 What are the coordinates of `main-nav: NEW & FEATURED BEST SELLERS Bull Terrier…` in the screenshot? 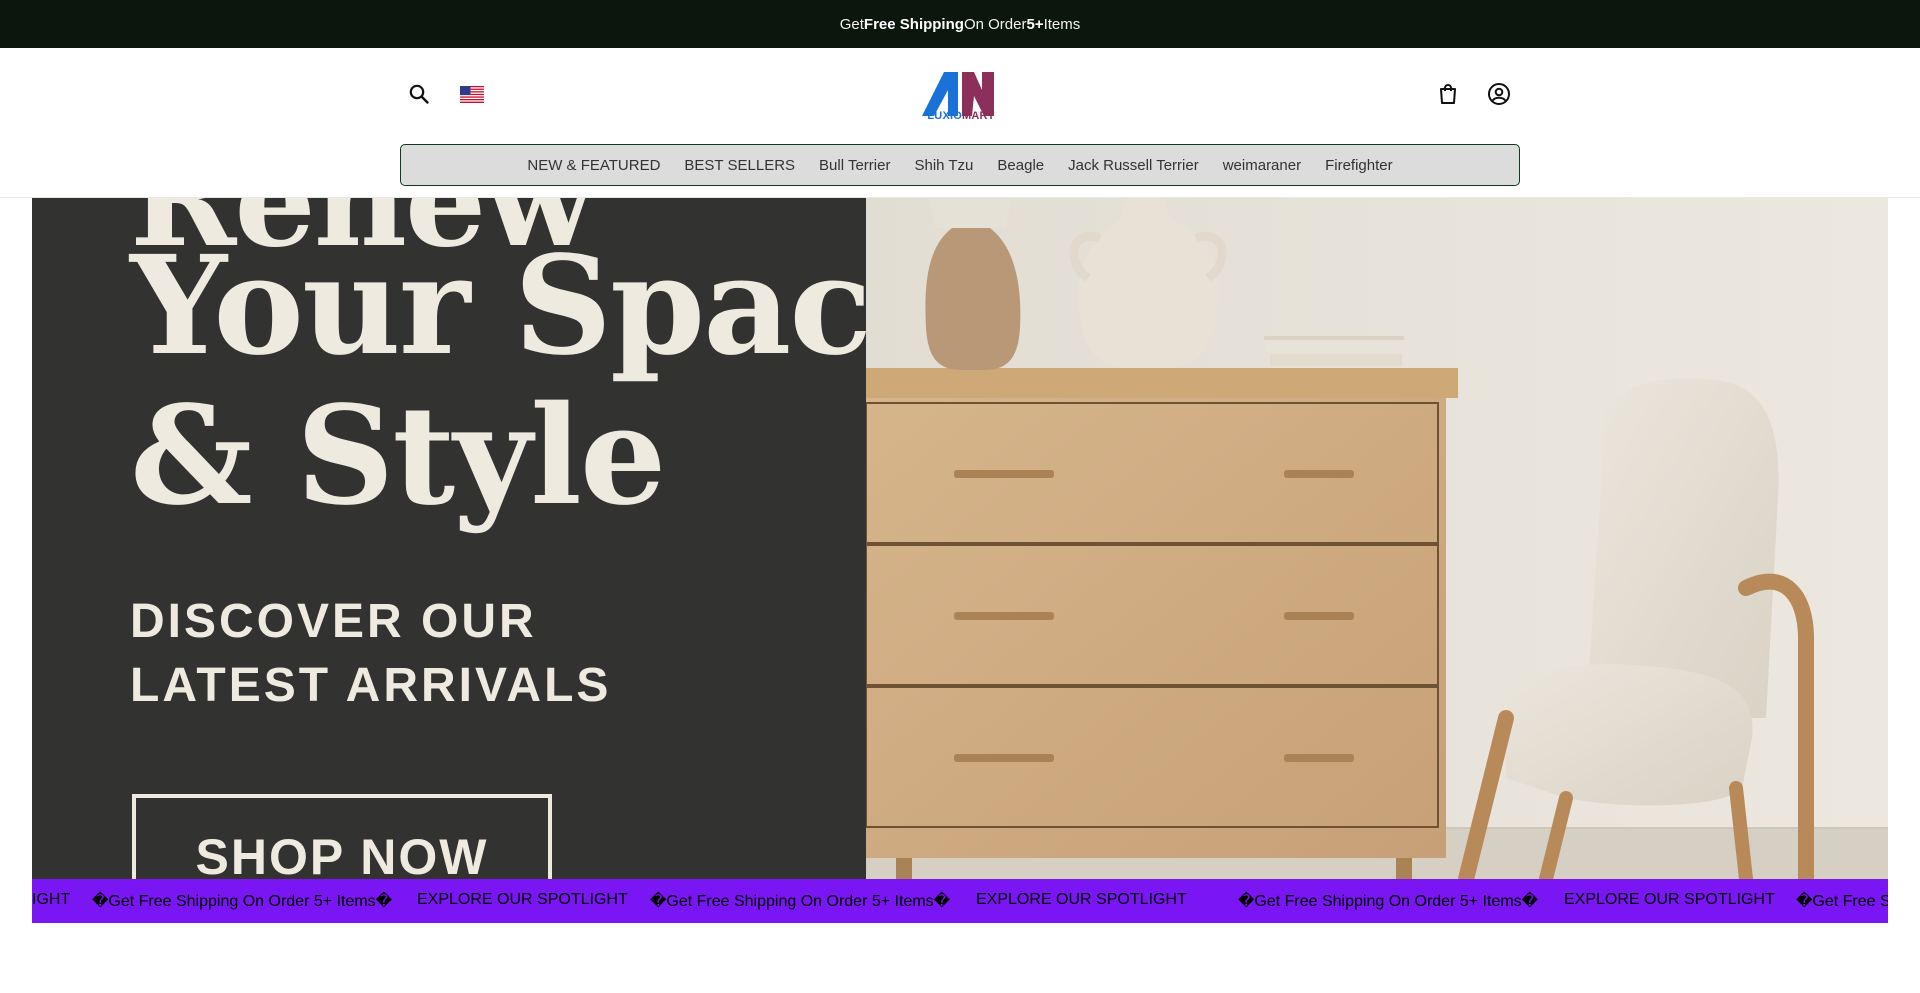 It's located at (960, 165).